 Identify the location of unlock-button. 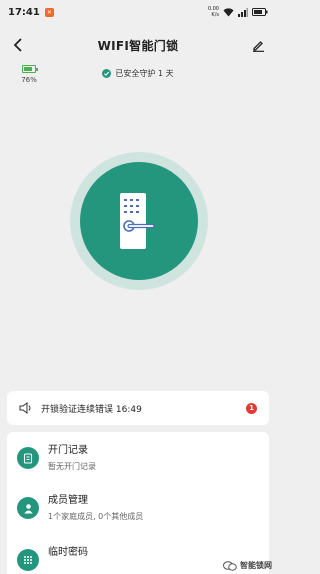
(139, 221).